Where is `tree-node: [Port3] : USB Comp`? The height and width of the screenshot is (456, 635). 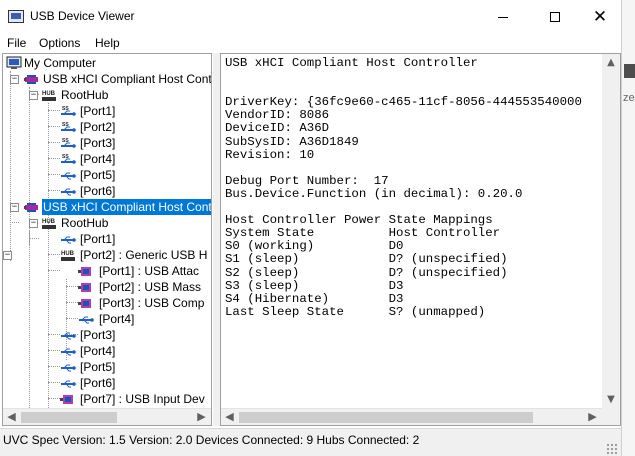
tree-node: [Port3] : USB Comp is located at coordinates (107, 303).